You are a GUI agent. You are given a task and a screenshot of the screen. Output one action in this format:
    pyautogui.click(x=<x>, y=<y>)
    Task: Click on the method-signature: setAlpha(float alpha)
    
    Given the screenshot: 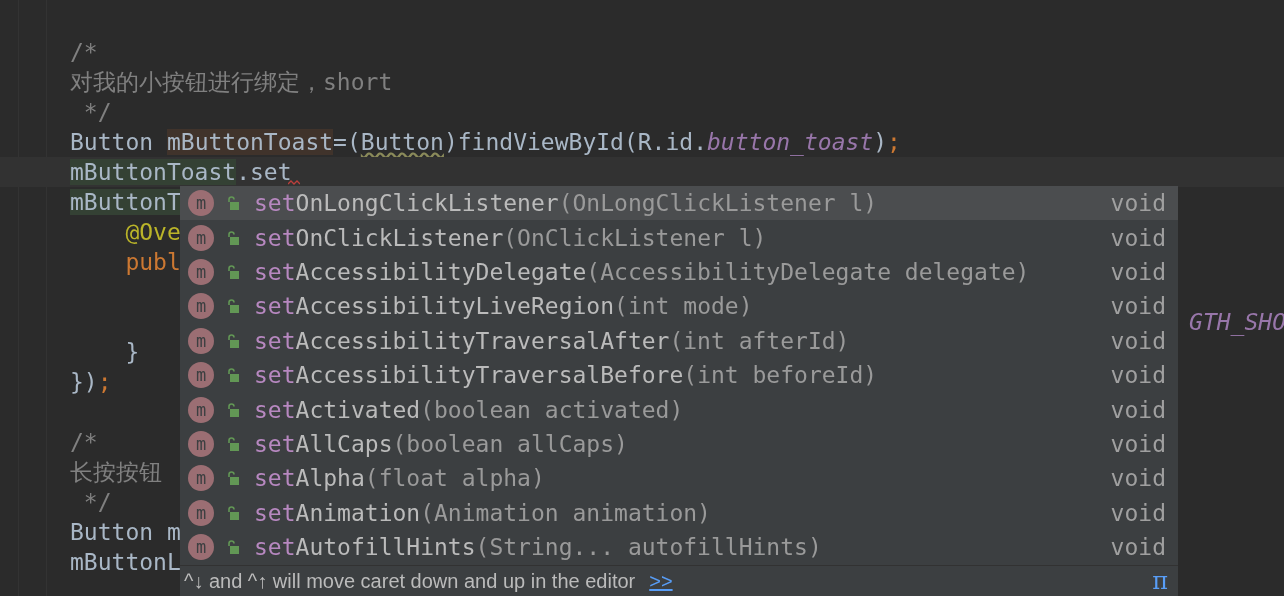 What is the action you would take?
    pyautogui.click(x=400, y=478)
    